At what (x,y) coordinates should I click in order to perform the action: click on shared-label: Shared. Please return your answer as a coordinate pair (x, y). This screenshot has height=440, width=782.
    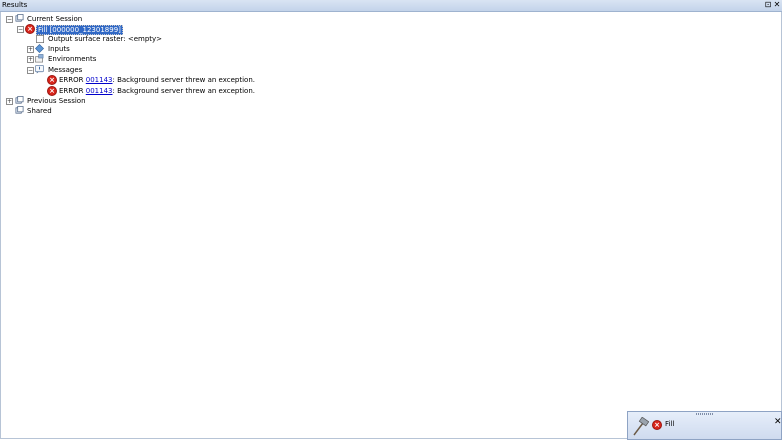
    Looking at the image, I should click on (39, 111).